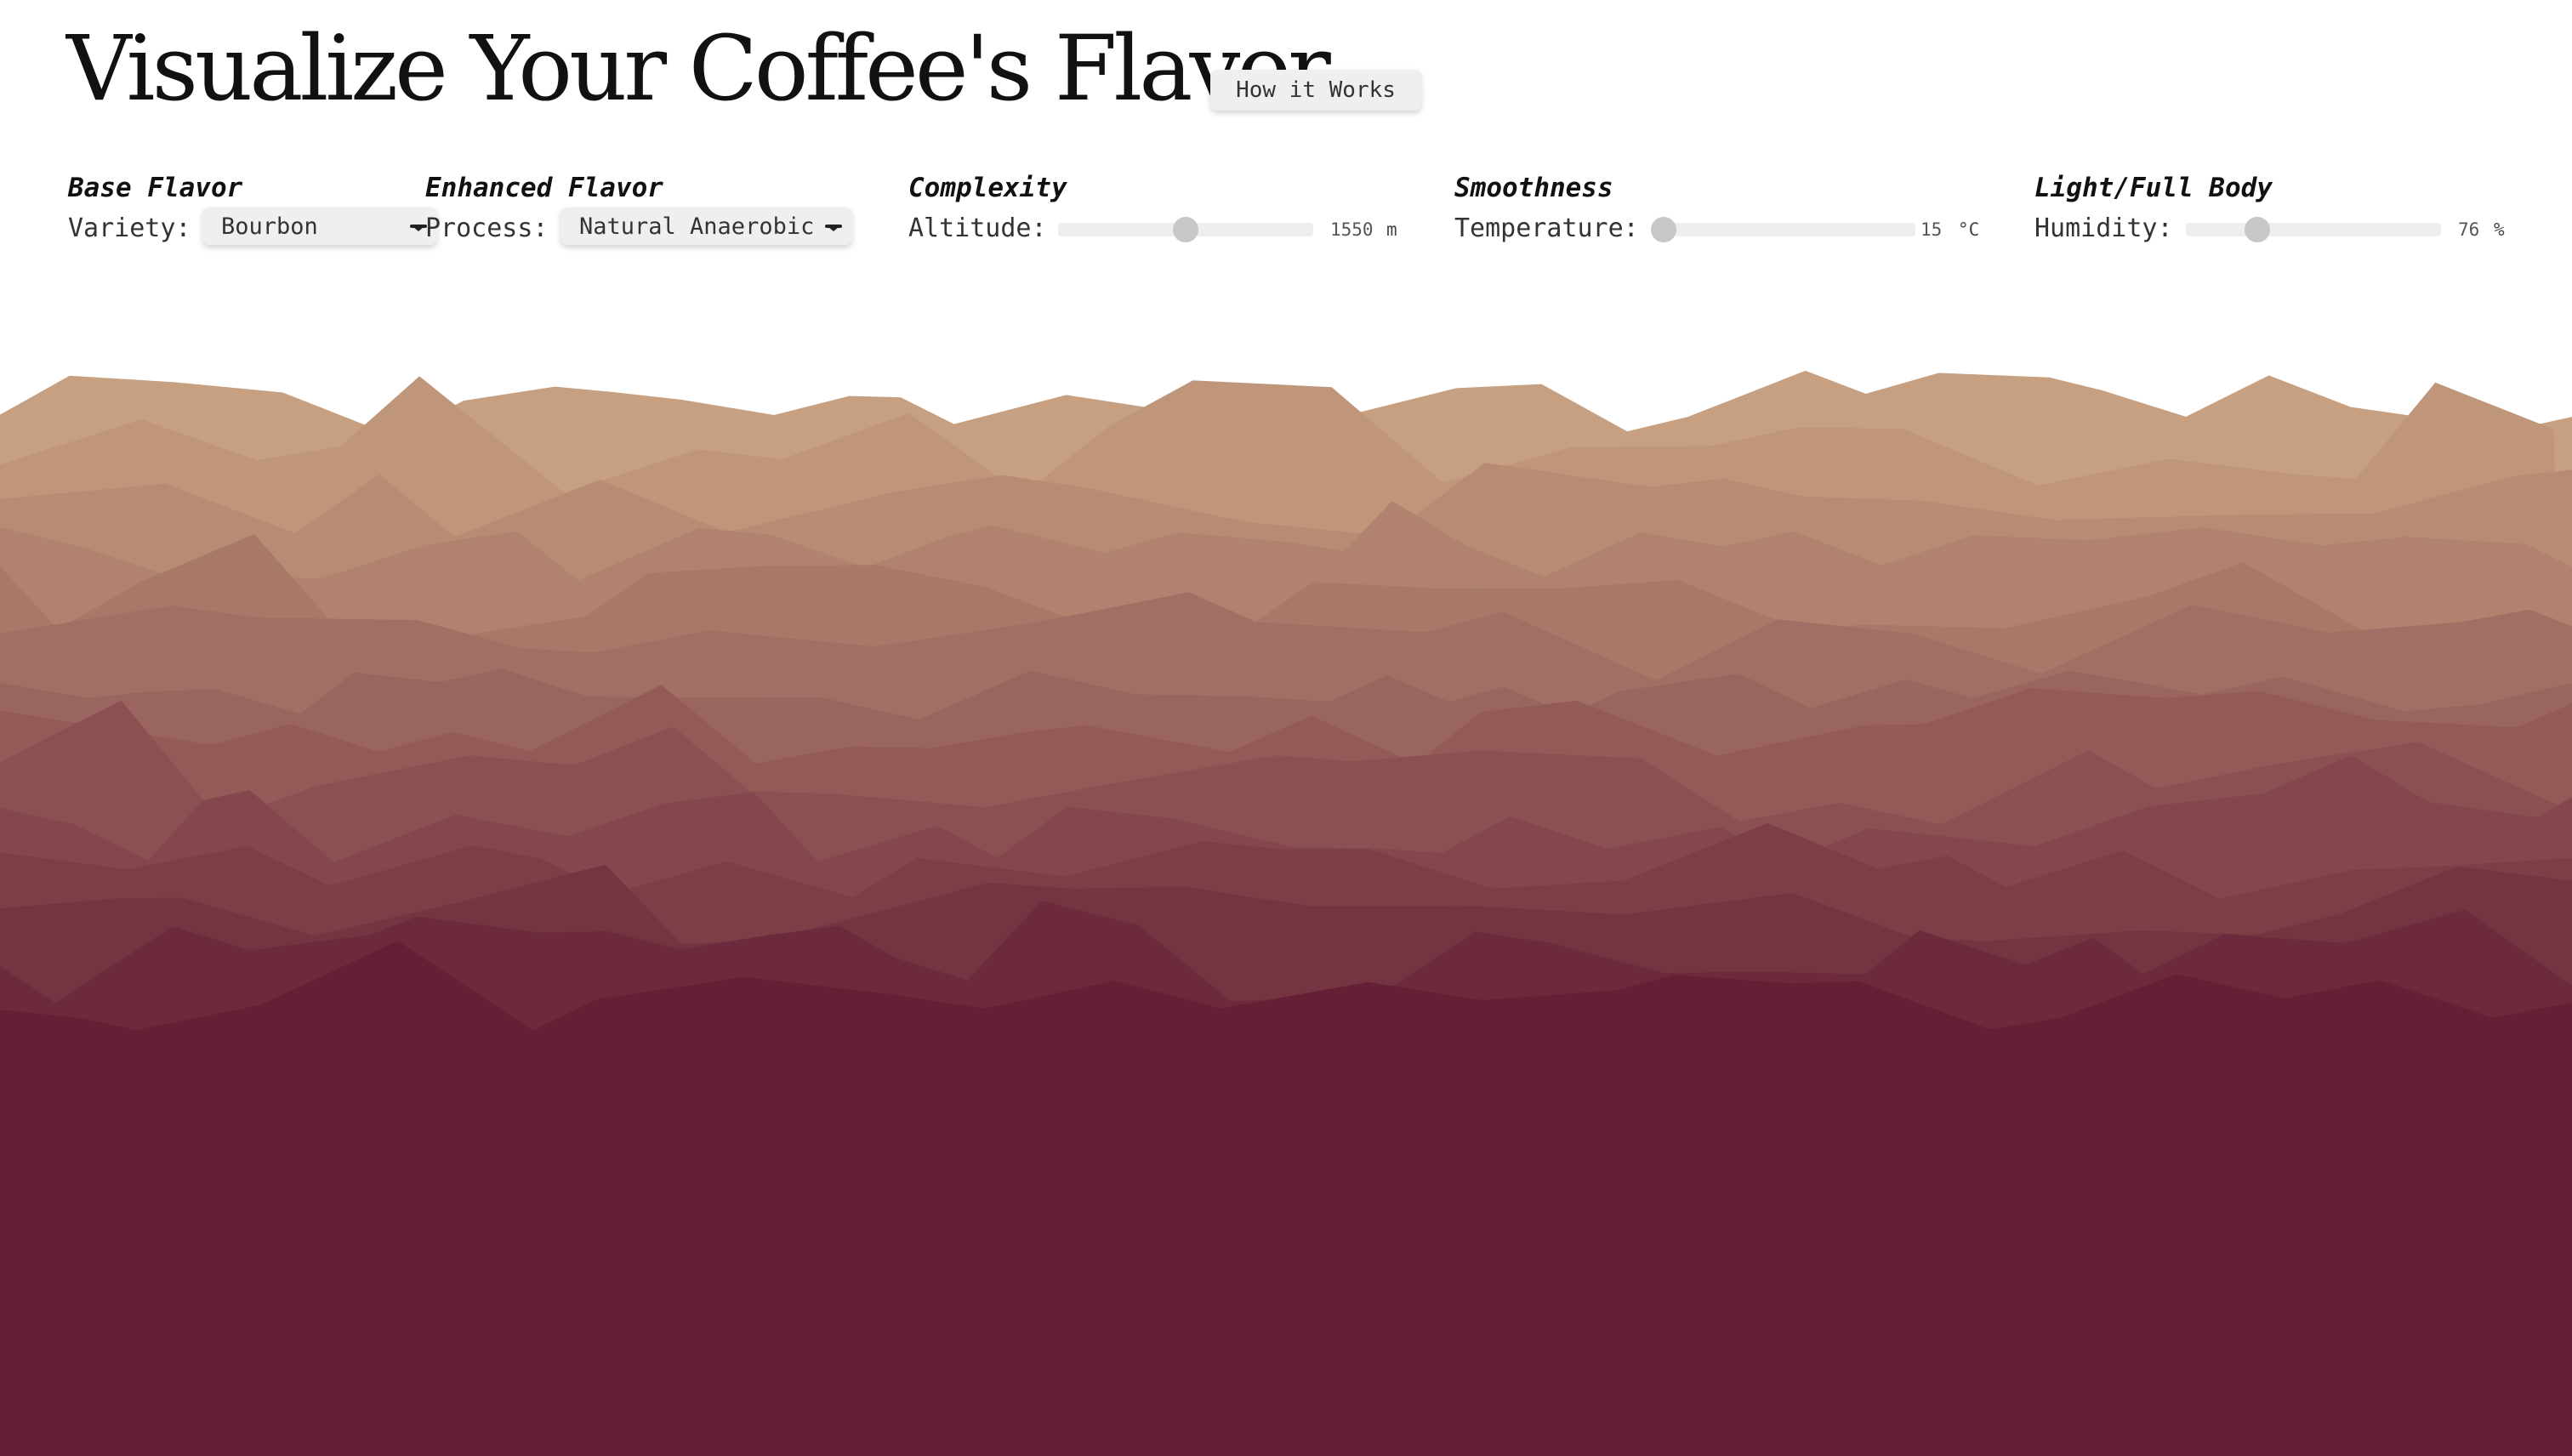 The height and width of the screenshot is (1456, 2572). I want to click on humidity-slider, so click(2314, 229).